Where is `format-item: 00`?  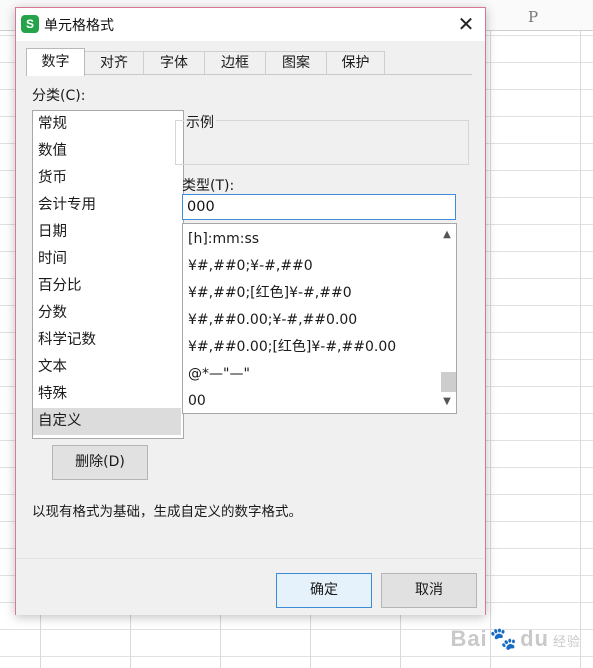
format-item: 00 is located at coordinates (319, 400).